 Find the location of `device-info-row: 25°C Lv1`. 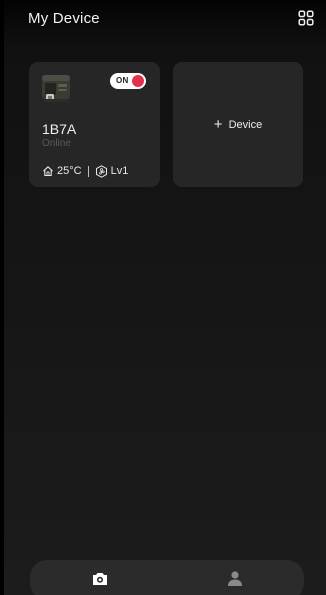

device-info-row: 25°C Lv1 is located at coordinates (85, 171).